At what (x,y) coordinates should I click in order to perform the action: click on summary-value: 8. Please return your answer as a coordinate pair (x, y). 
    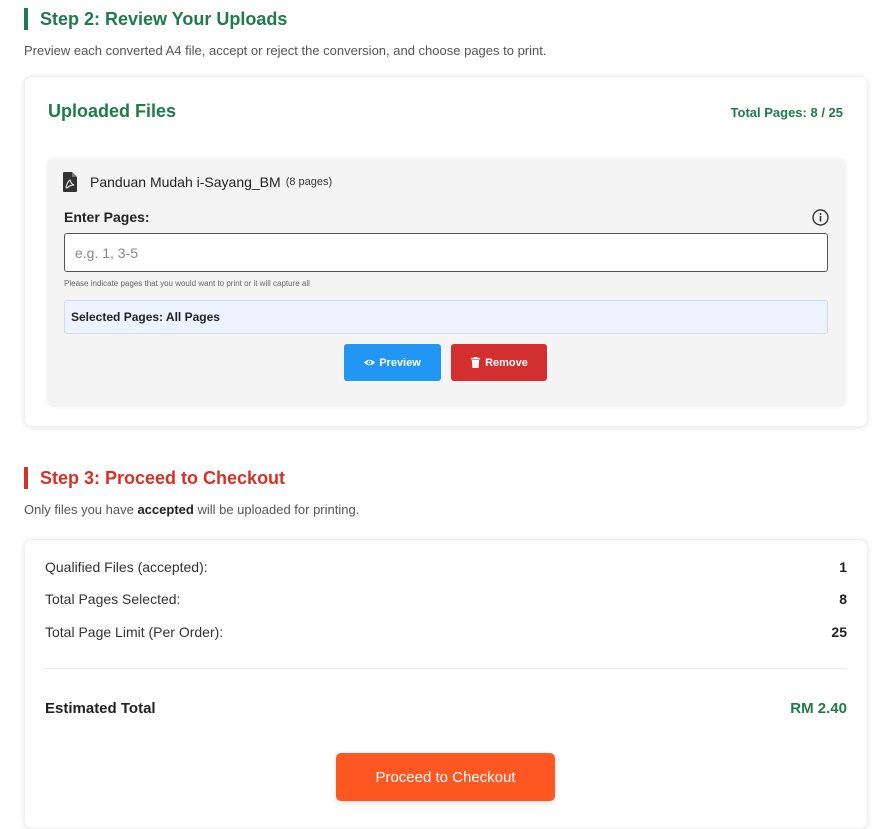
    Looking at the image, I should click on (843, 599).